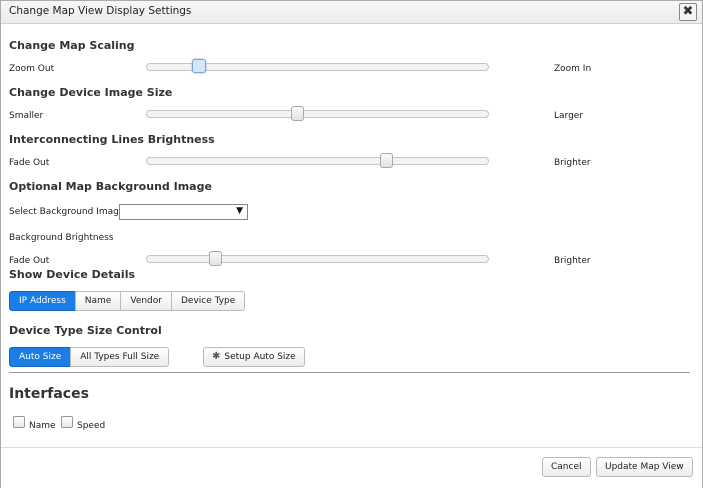  Describe the element at coordinates (72, 45) in the screenshot. I see `scaling-heading: Change Map Scaling` at that location.